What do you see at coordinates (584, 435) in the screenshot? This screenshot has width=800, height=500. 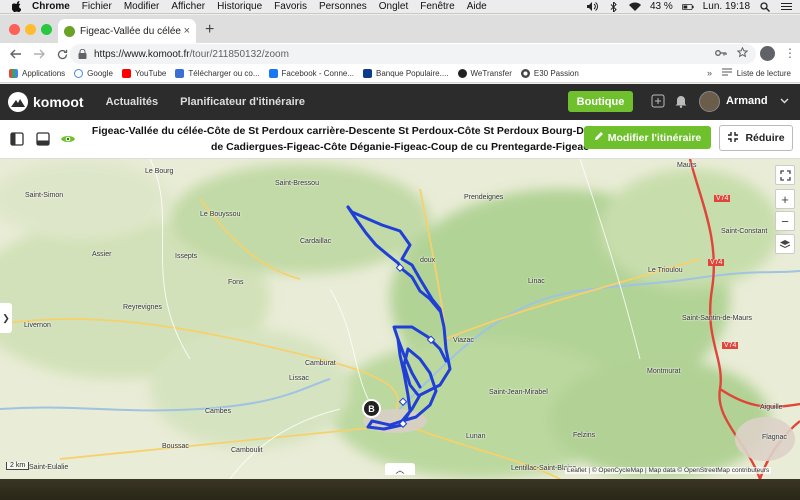 I see `place-label: Felzins` at bounding box center [584, 435].